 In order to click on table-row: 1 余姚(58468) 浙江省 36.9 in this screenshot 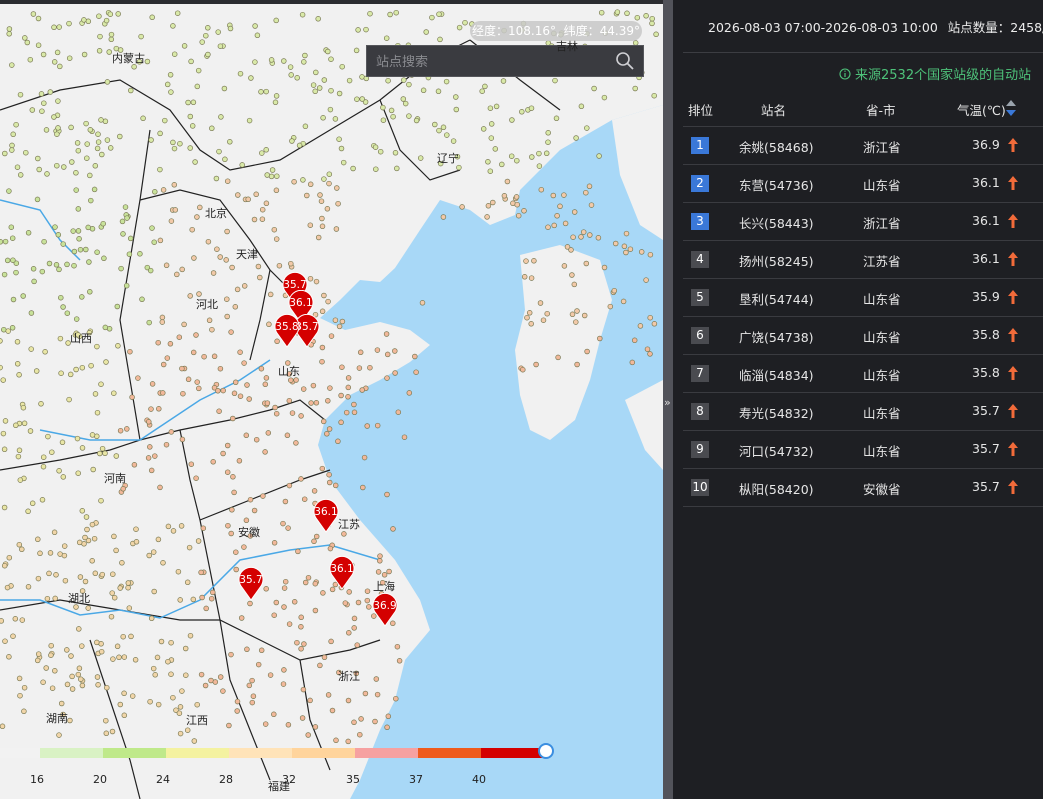, I will do `click(863, 145)`.